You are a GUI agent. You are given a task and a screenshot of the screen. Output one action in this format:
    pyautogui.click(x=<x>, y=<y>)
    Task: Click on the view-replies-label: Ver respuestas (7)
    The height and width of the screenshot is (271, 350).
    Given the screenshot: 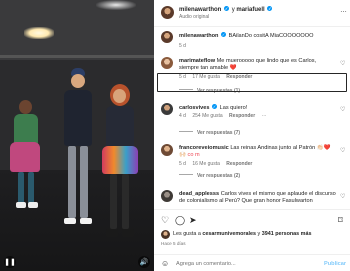 What is the action you would take?
    pyautogui.click(x=219, y=133)
    